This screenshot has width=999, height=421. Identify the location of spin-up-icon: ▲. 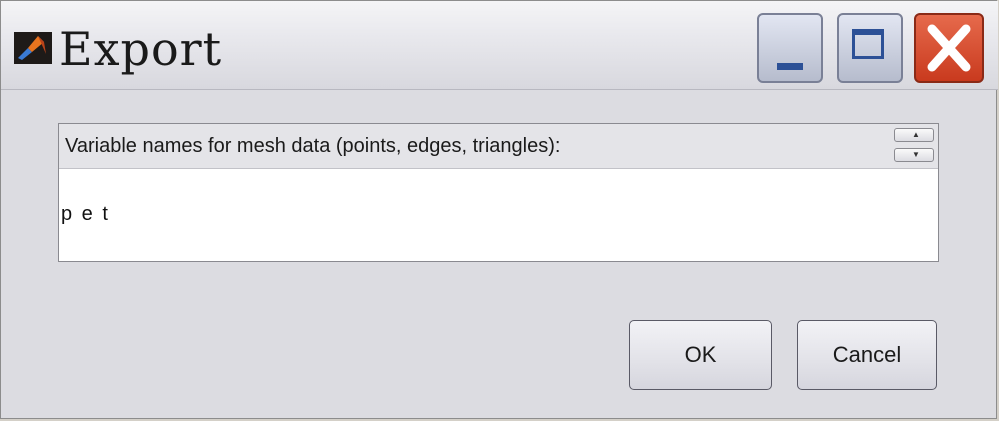
(916, 134).